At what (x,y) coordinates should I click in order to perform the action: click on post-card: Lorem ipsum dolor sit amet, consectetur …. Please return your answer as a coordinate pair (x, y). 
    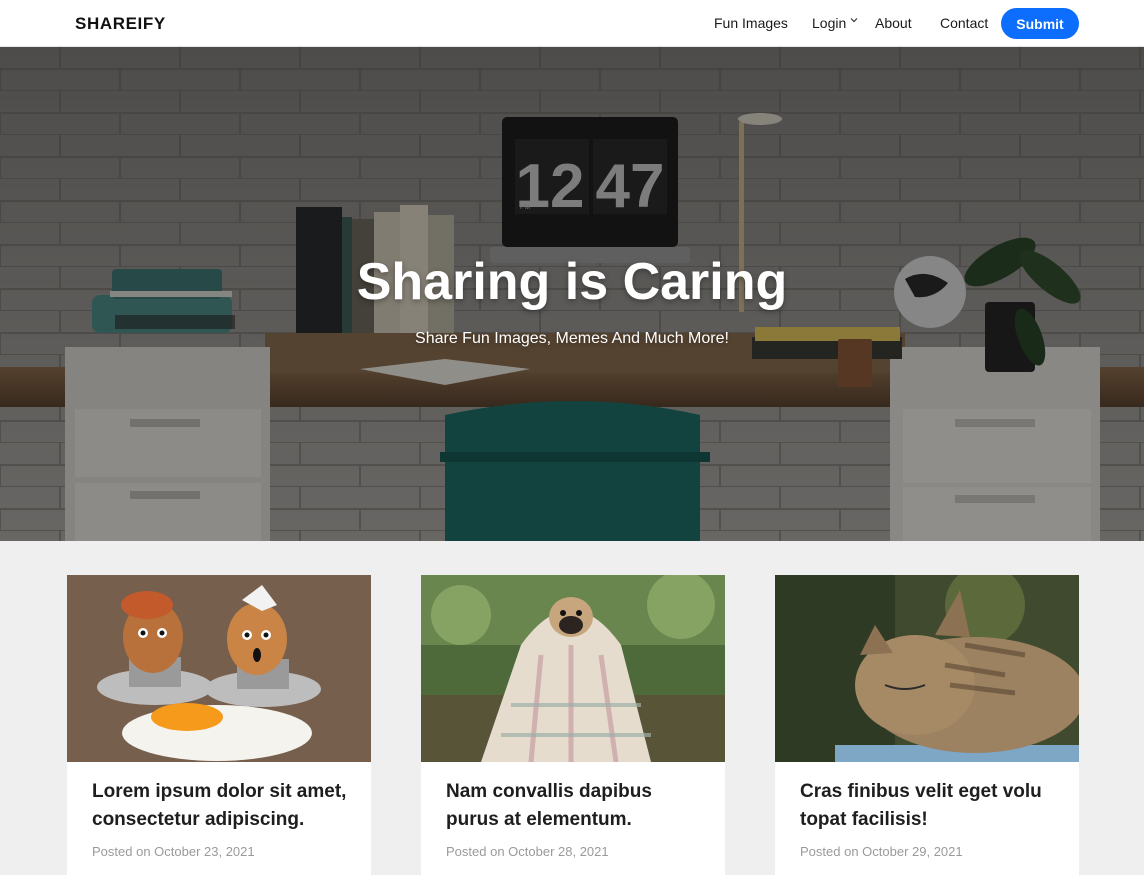
    Looking at the image, I should click on (219, 725).